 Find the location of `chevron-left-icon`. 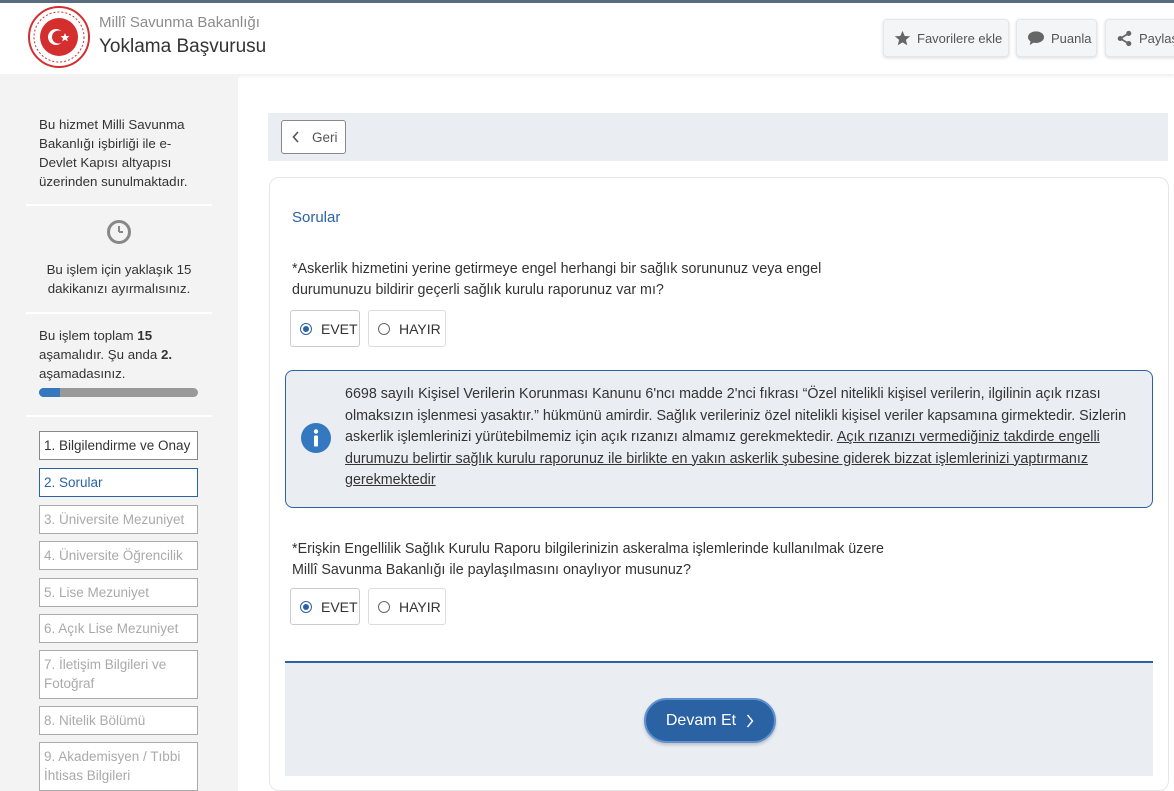

chevron-left-icon is located at coordinates (295, 137).